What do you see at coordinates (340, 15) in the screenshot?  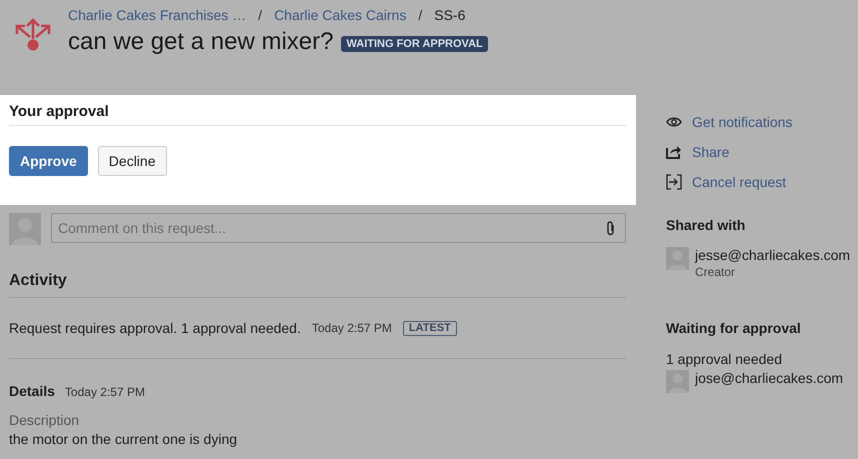 I see `breadcrumb-link: Charlie Cakes Cairns` at bounding box center [340, 15].